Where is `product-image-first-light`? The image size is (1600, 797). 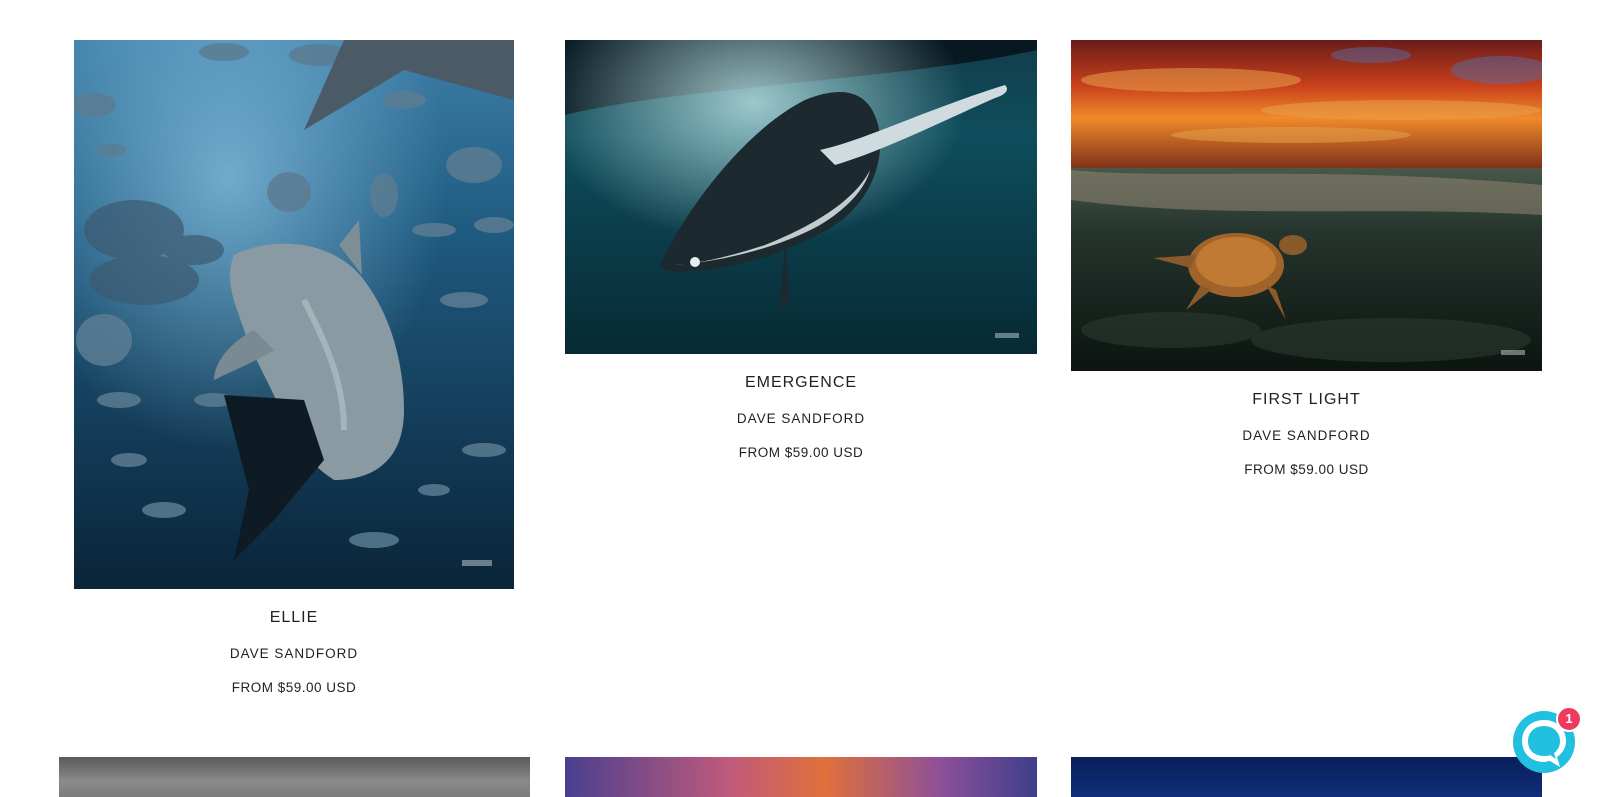
product-image-first-light is located at coordinates (1306, 205).